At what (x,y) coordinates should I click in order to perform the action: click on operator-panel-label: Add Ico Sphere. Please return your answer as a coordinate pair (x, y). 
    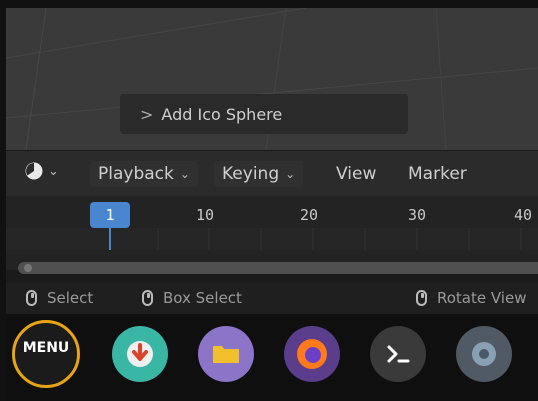
    Looking at the image, I should click on (222, 114).